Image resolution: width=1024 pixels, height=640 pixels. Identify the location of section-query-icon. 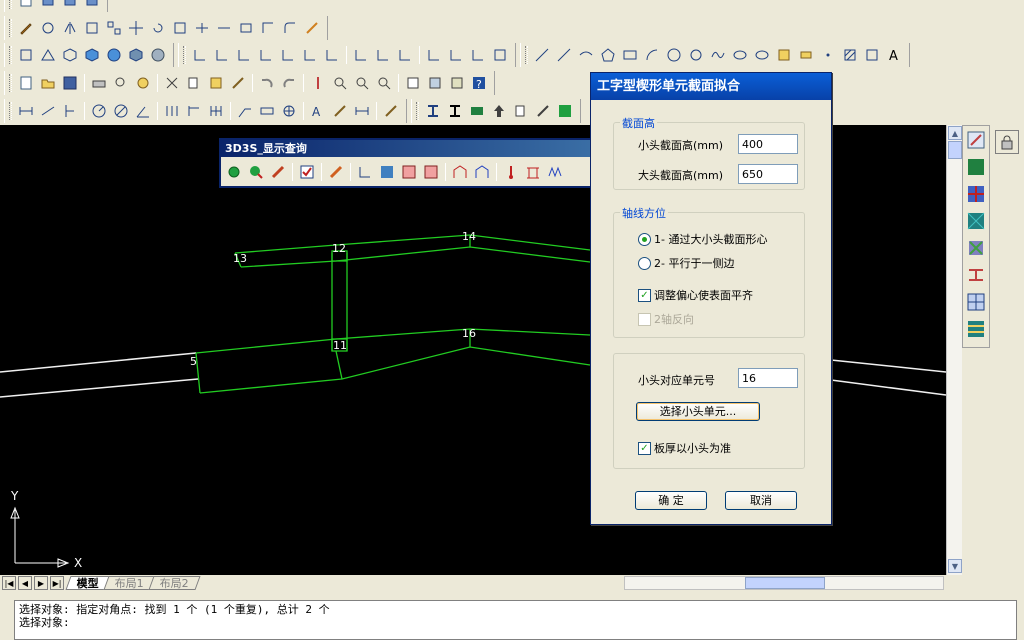
(409, 172).